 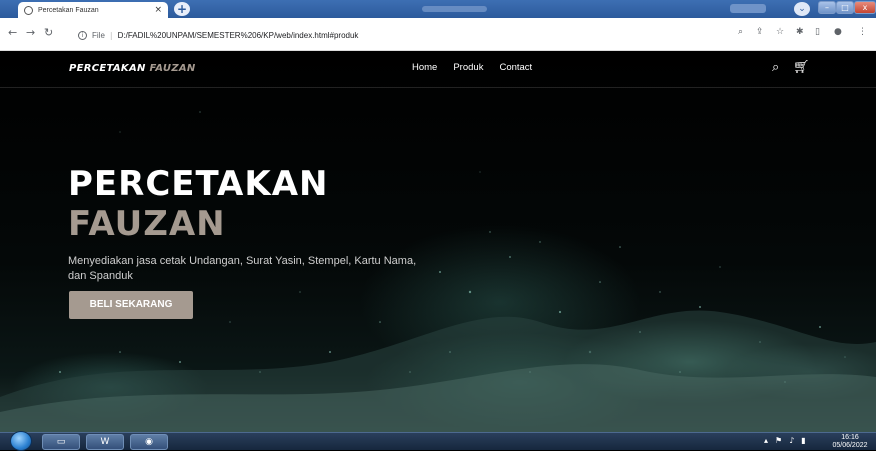 What do you see at coordinates (61, 442) in the screenshot?
I see `file-explorer-taskbar-icon: ▭` at bounding box center [61, 442].